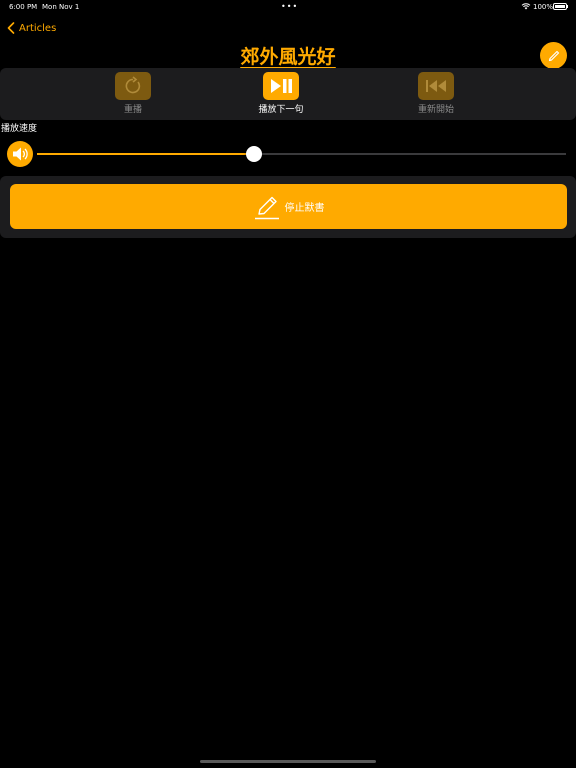 Image resolution: width=576 pixels, height=768 pixels. I want to click on speed-slider, so click(301, 154).